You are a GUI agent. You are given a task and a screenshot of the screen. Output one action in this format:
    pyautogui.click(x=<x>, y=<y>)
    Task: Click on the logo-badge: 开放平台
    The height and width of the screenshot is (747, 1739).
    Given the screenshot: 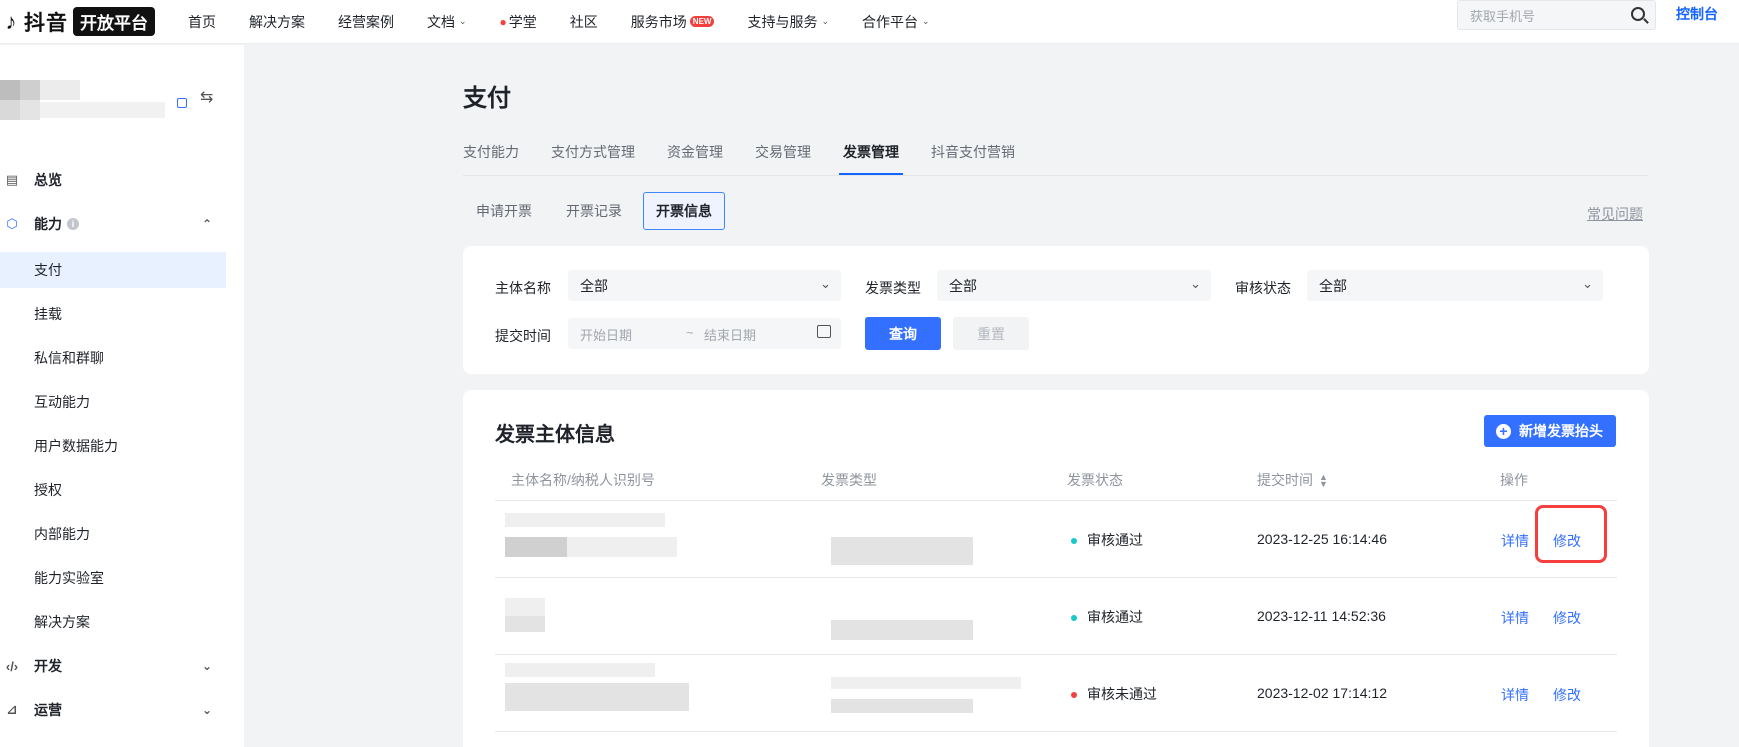 What is the action you would take?
    pyautogui.click(x=114, y=21)
    